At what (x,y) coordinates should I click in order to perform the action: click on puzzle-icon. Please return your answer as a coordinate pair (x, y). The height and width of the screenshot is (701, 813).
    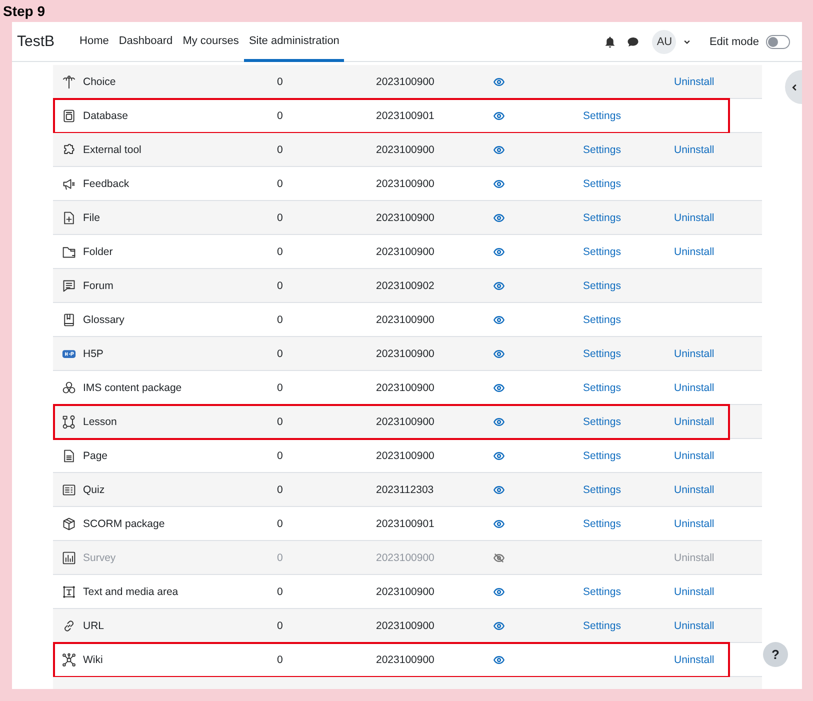
    Looking at the image, I should click on (69, 149).